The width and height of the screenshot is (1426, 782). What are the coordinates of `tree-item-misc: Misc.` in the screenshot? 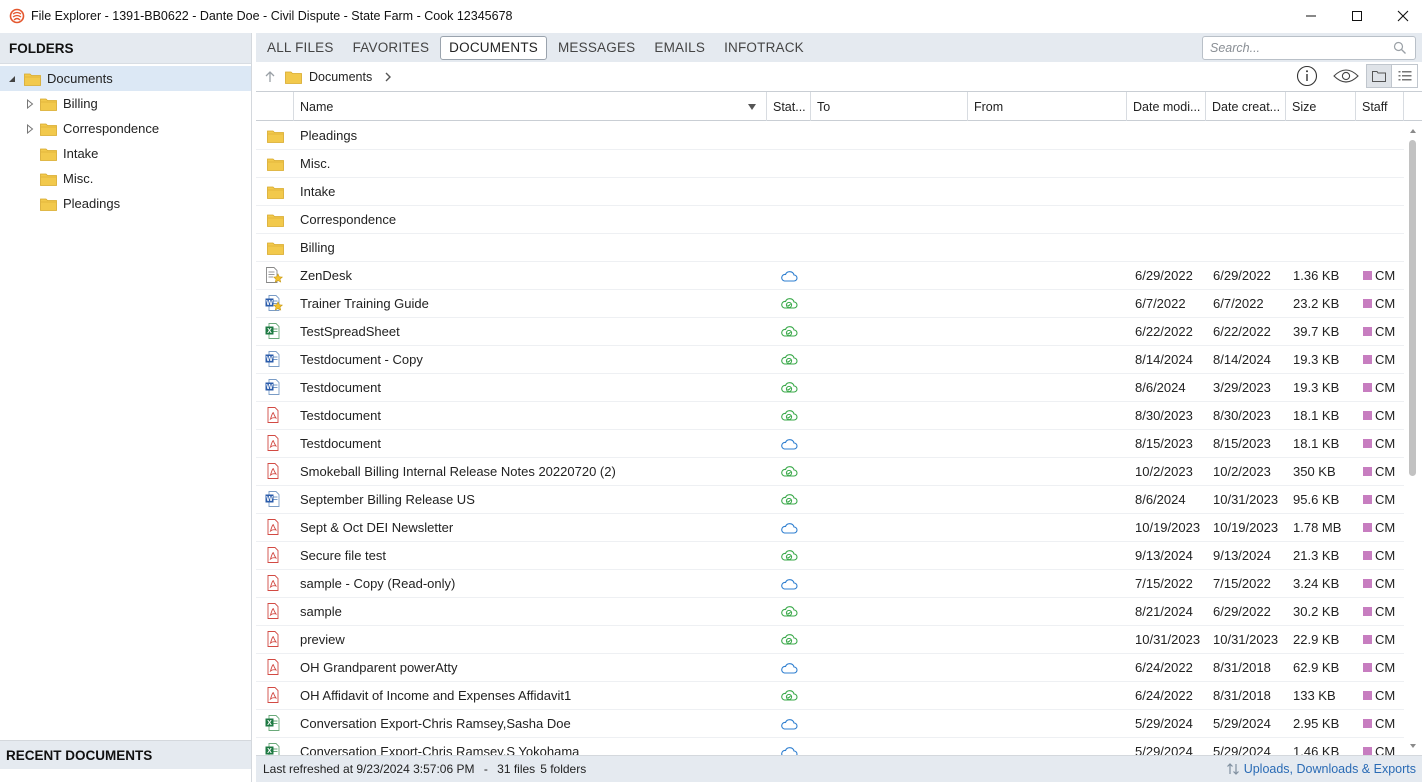 It's located at (125, 178).